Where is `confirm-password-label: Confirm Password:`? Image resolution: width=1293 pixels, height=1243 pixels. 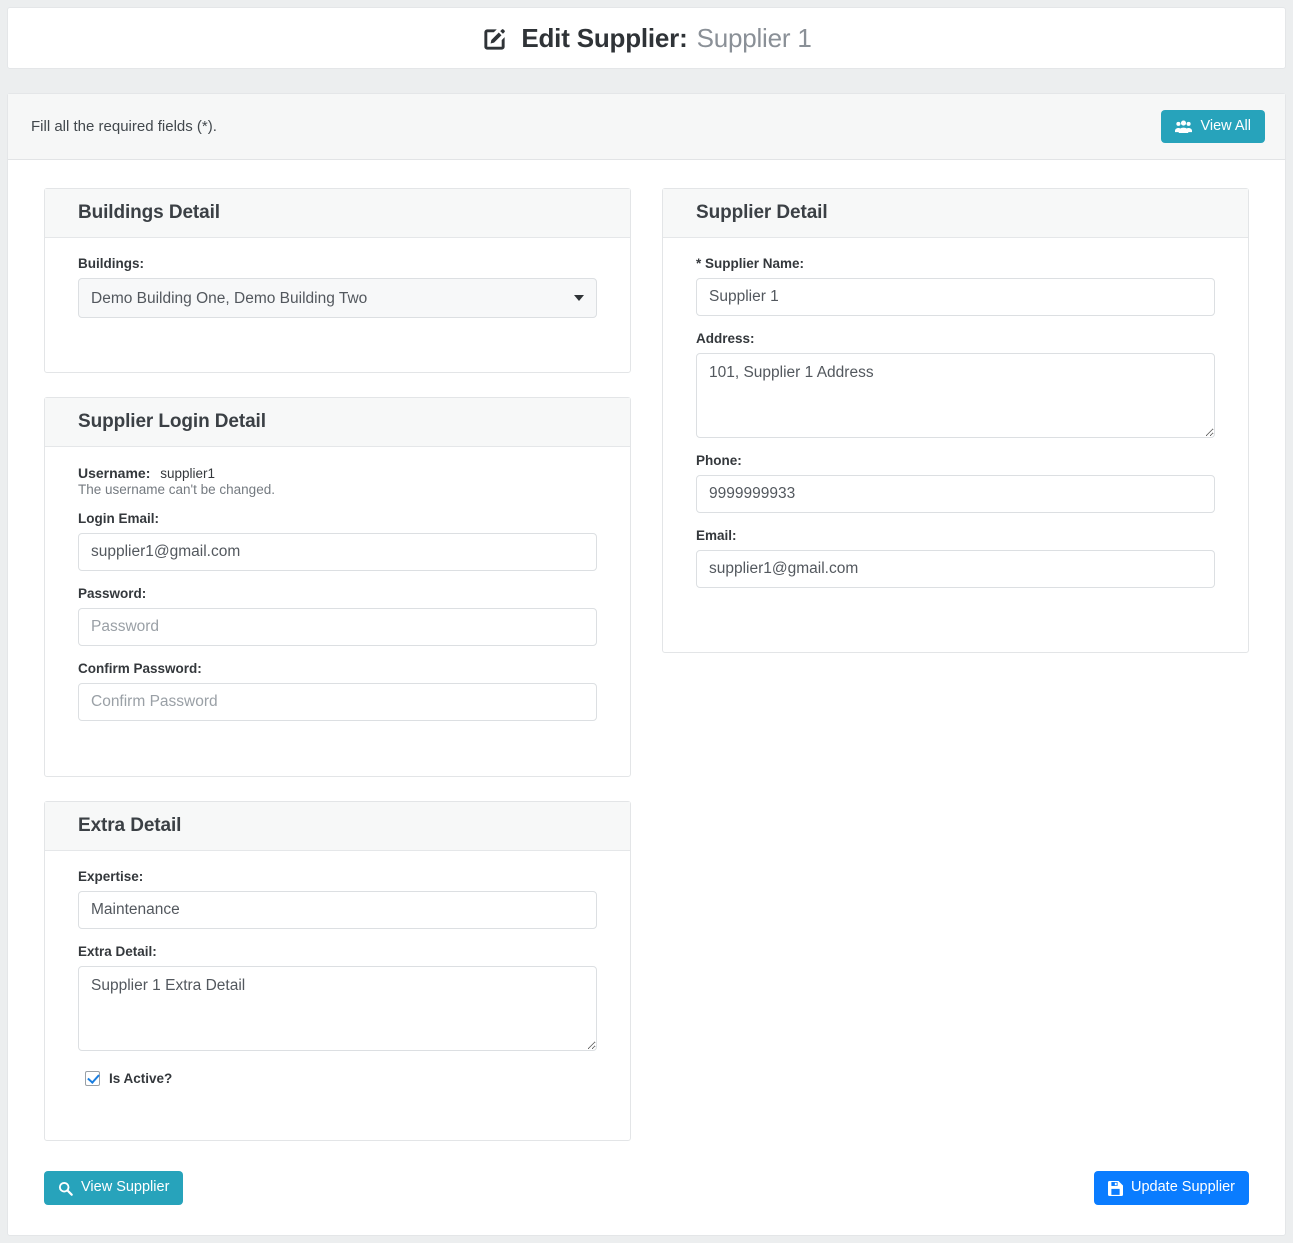
confirm-password-label: Confirm Password: is located at coordinates (140, 669).